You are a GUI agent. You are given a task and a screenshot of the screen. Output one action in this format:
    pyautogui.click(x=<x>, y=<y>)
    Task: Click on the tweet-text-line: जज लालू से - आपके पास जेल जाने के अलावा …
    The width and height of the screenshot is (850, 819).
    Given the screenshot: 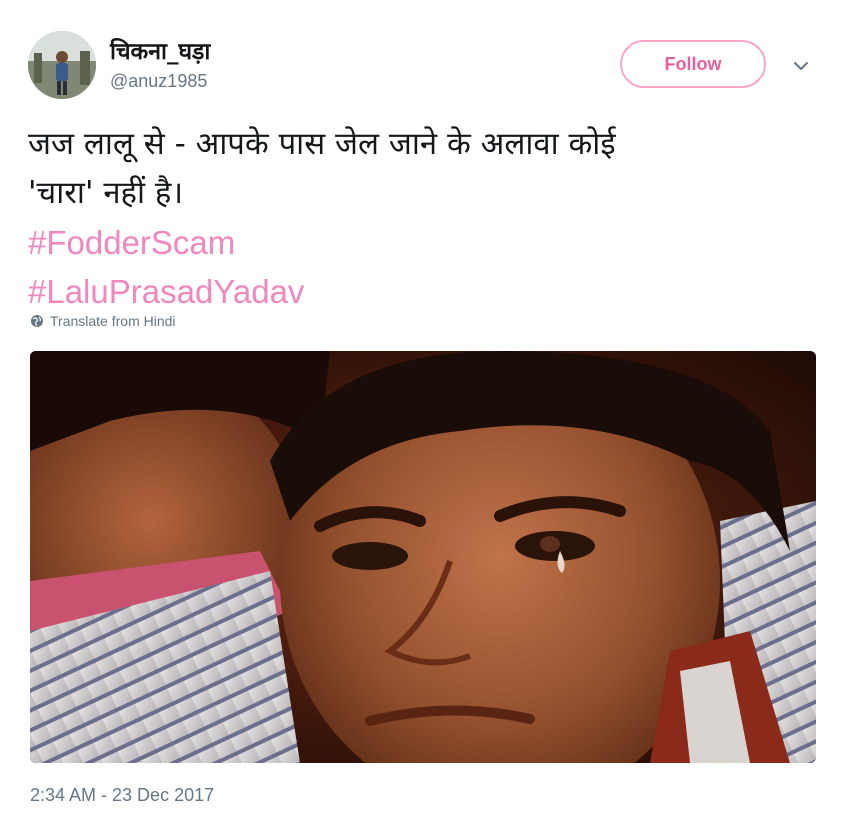 What is the action you would take?
    pyautogui.click(x=322, y=144)
    